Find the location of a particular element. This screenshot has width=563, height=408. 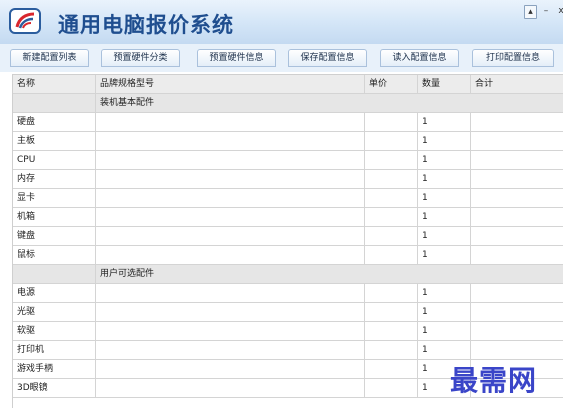

column-header-model: 品牌规格型号 is located at coordinates (230, 84).